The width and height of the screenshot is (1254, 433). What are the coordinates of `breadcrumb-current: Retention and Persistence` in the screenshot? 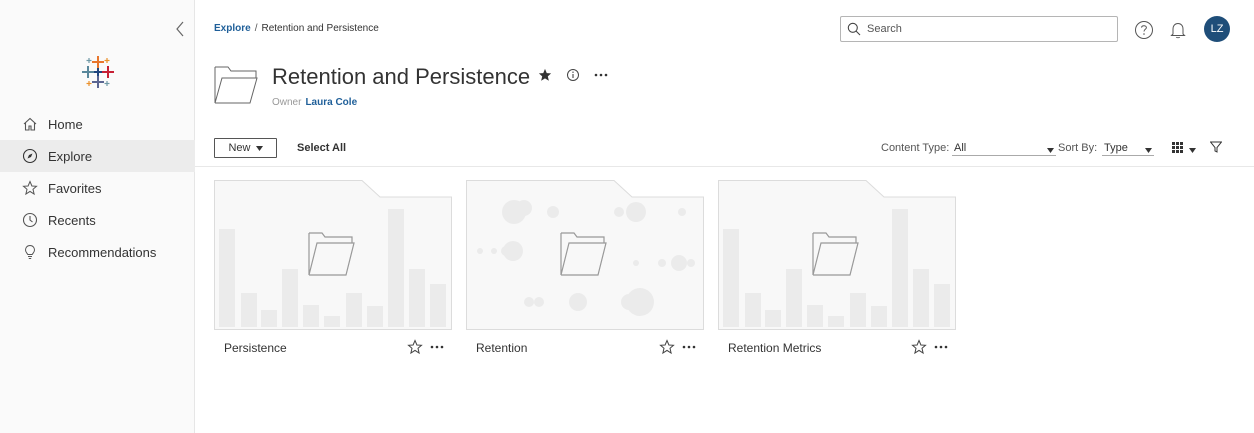 It's located at (320, 28).